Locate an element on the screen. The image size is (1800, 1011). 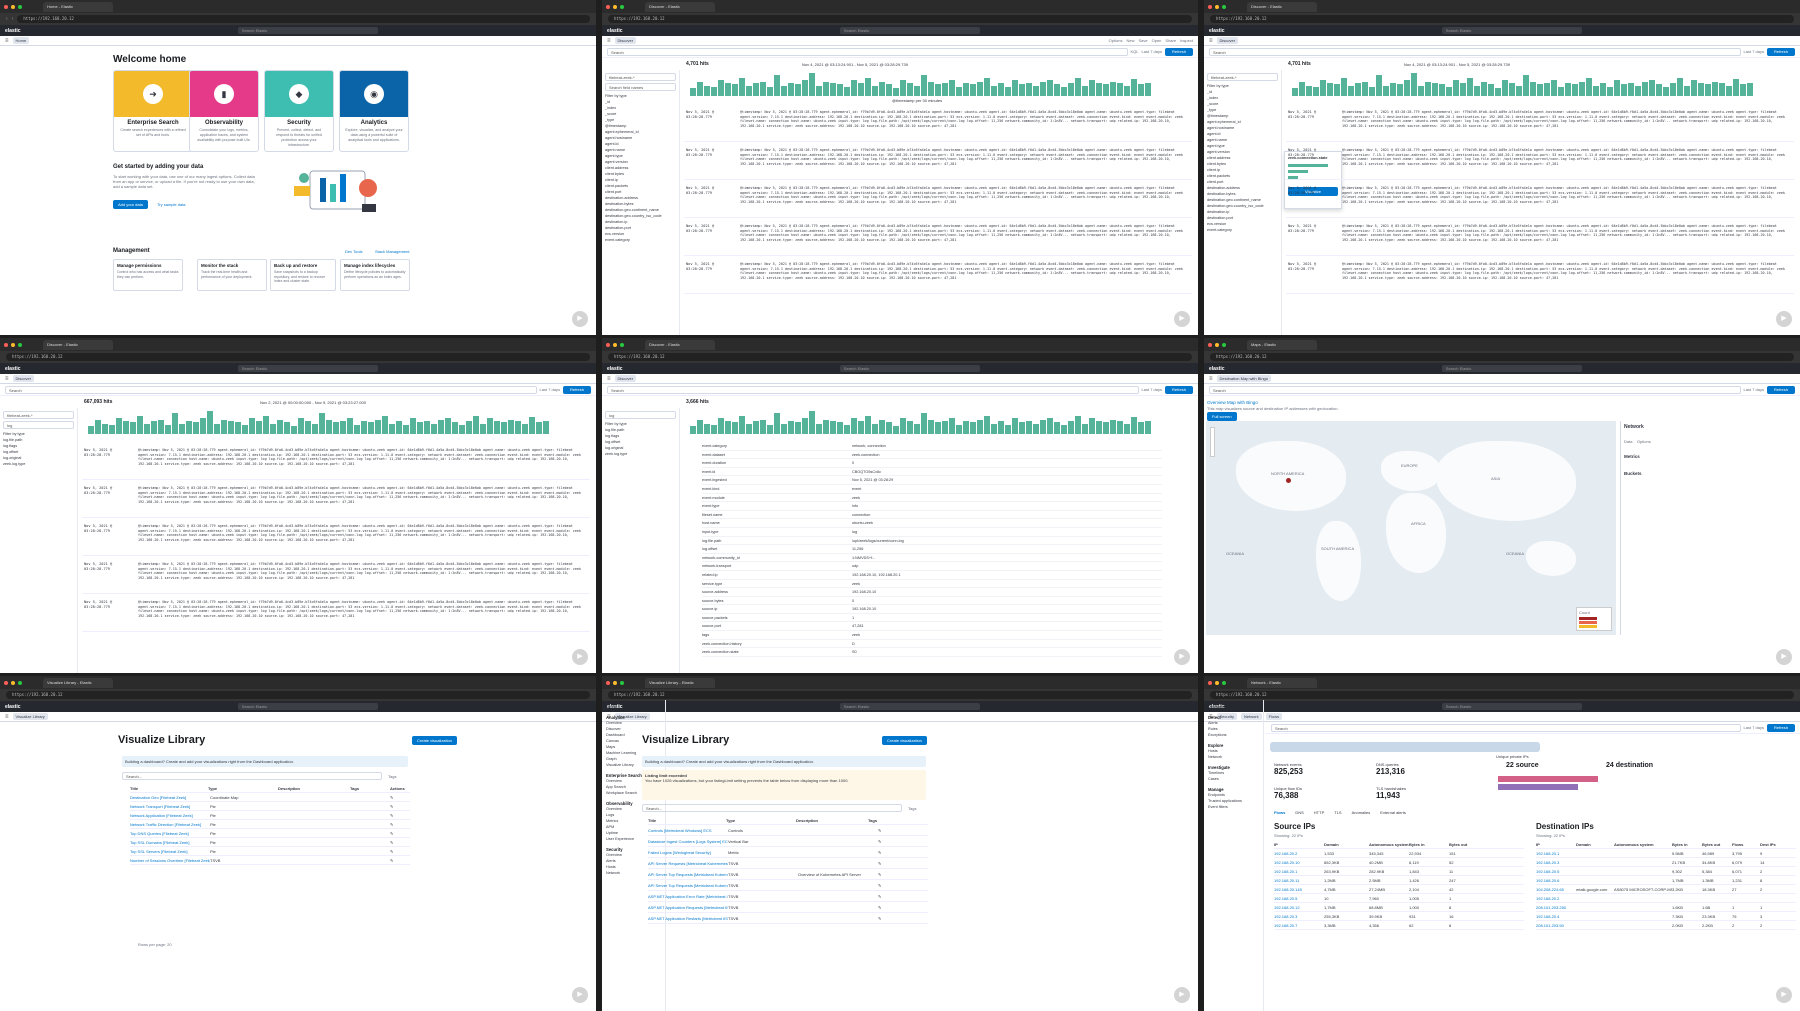
back-icon: ‹ is located at coordinates (7, 19).